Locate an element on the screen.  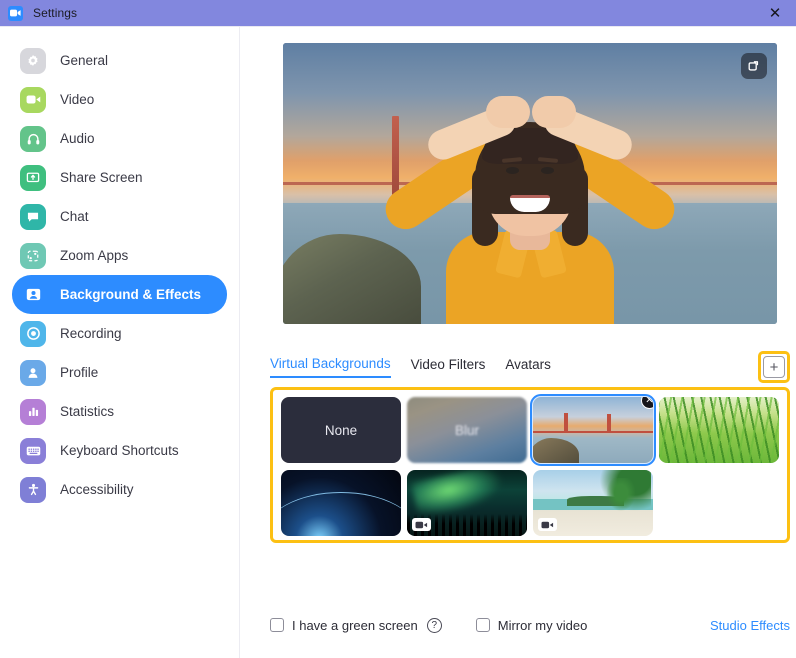
green-screen-checkbox: I have a green screen is located at coordinates (344, 625).